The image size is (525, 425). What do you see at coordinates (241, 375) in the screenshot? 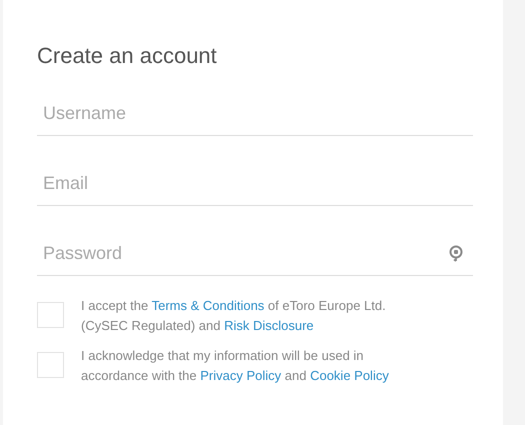
I see `consent-link: Privacy Policy` at bounding box center [241, 375].